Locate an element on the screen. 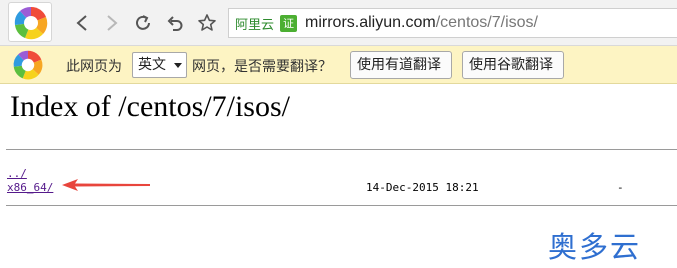 This screenshot has width=677, height=268. page-title: Index of /centos/7/isos/ is located at coordinates (150, 106).